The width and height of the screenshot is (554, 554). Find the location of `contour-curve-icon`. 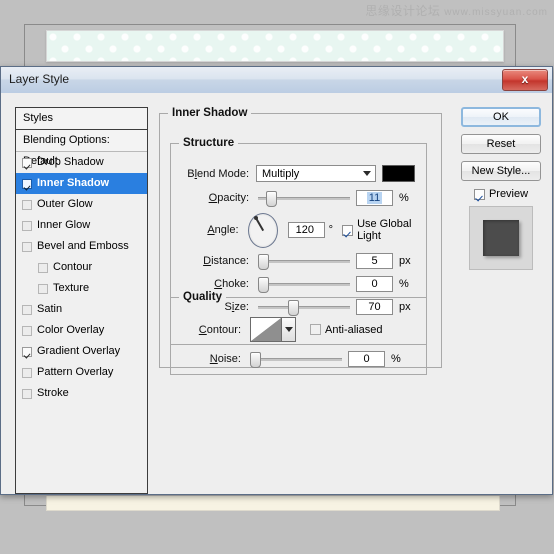

contour-curve-icon is located at coordinates (266, 329).